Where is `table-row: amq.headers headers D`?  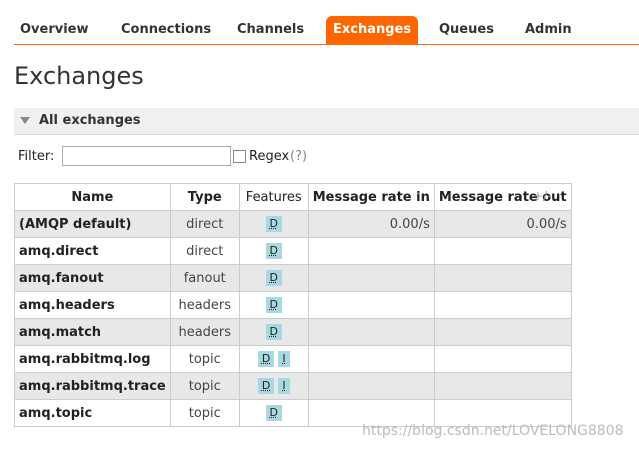 table-row: amq.headers headers D is located at coordinates (293, 305).